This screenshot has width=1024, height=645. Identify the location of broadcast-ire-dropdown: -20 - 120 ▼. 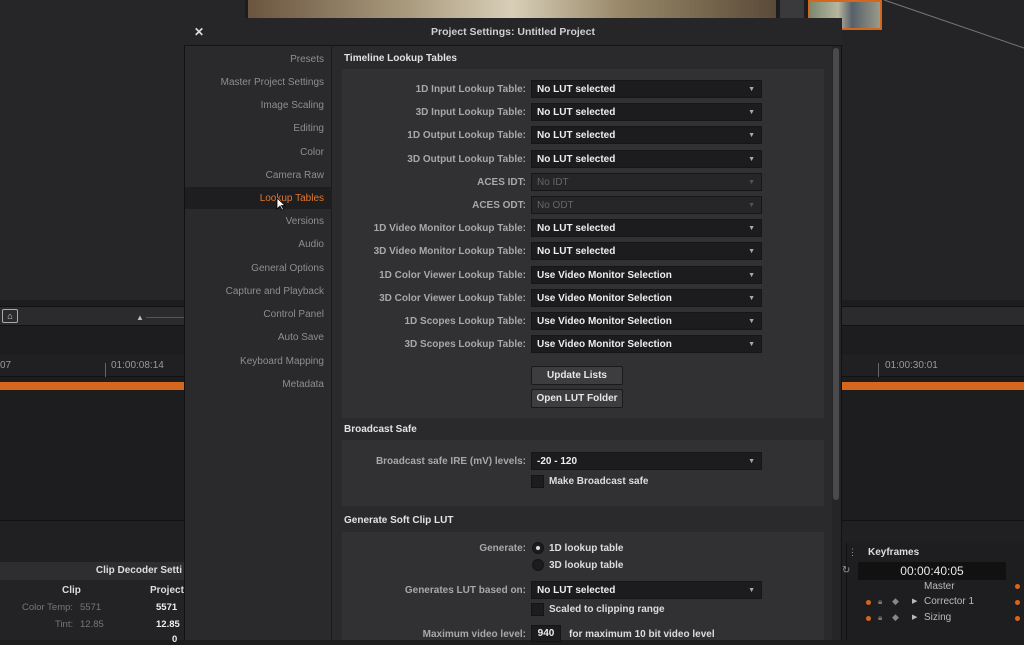
(646, 461).